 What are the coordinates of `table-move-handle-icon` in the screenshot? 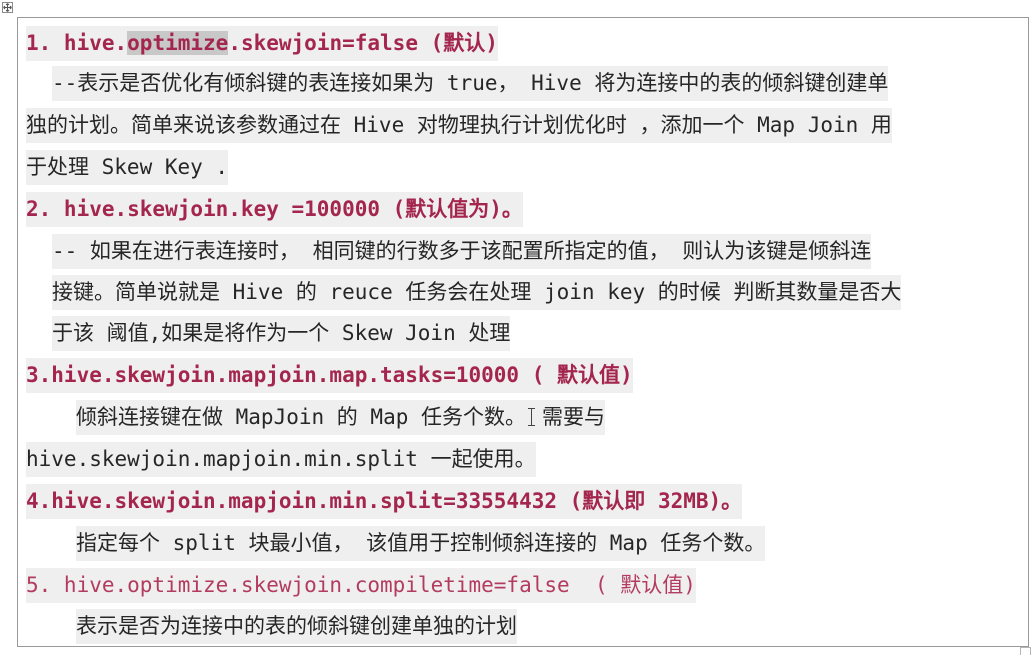 It's located at (7, 7).